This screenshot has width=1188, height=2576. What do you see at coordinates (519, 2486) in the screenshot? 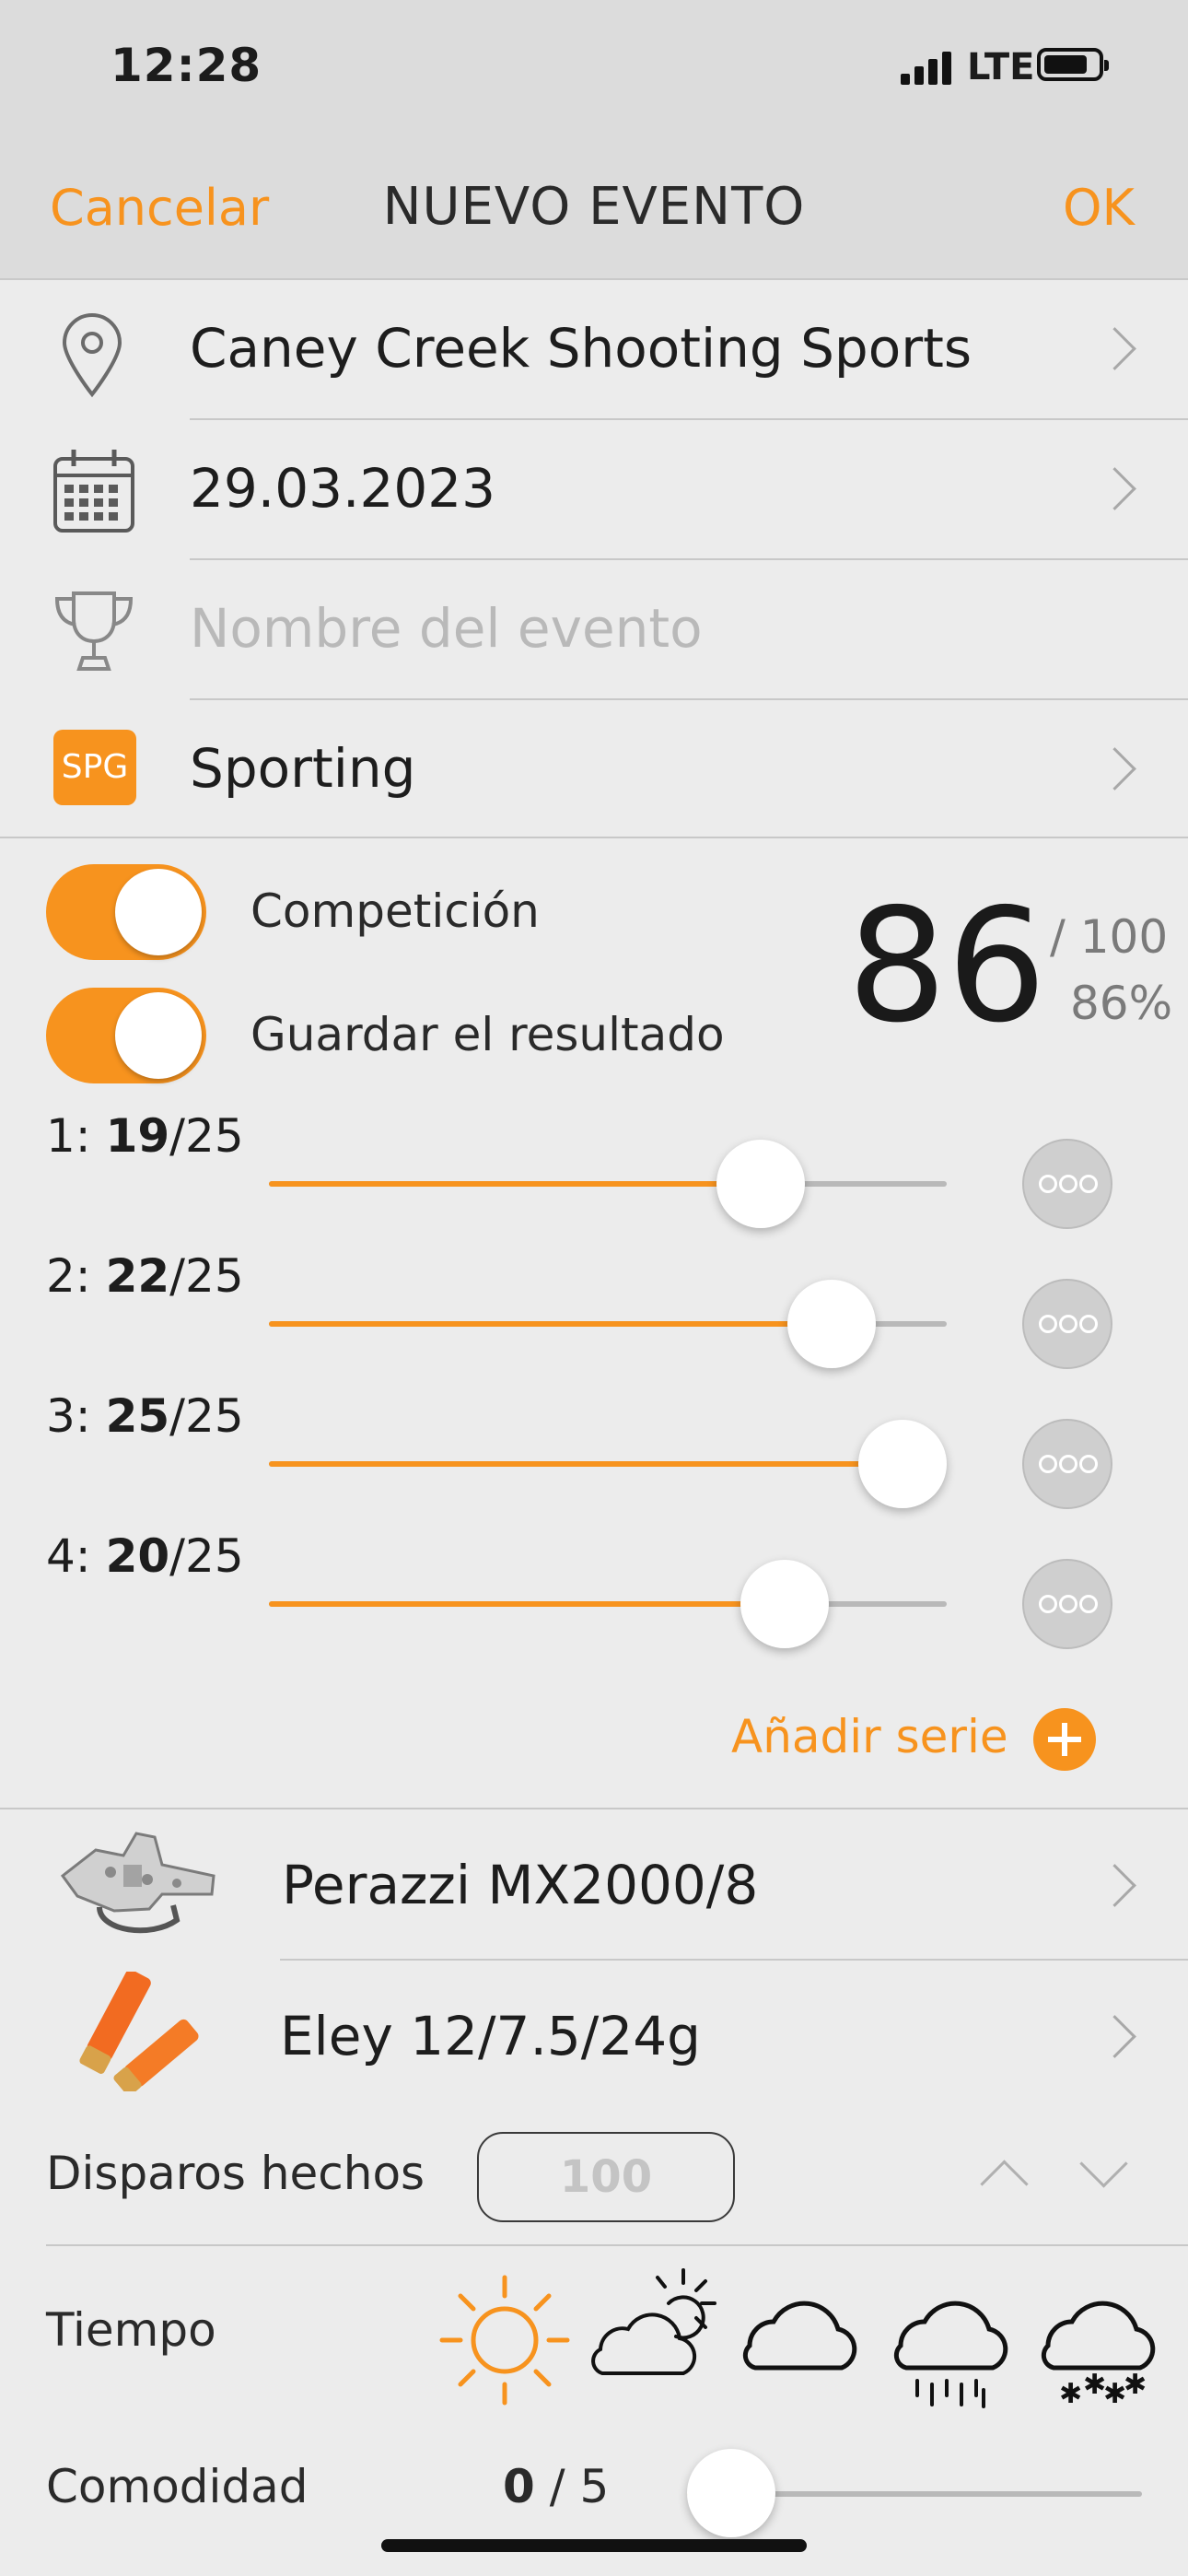
I see `comfort-value: 0` at bounding box center [519, 2486].